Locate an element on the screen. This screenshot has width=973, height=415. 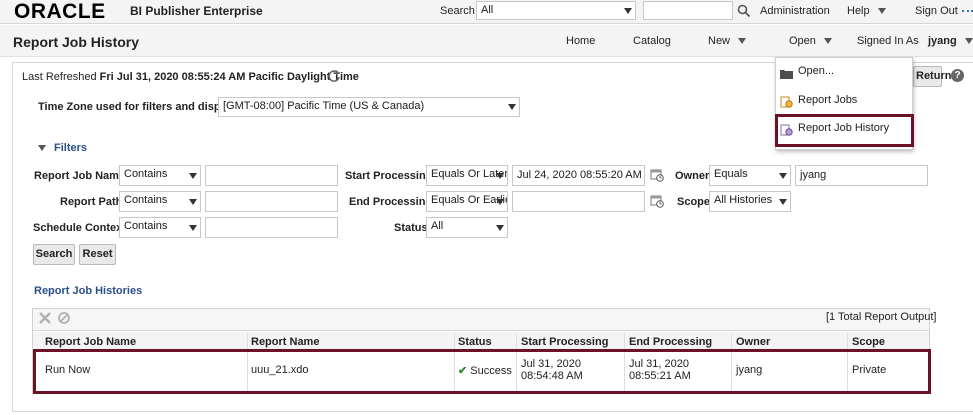
report-path-op-value: Contains is located at coordinates (146, 200).